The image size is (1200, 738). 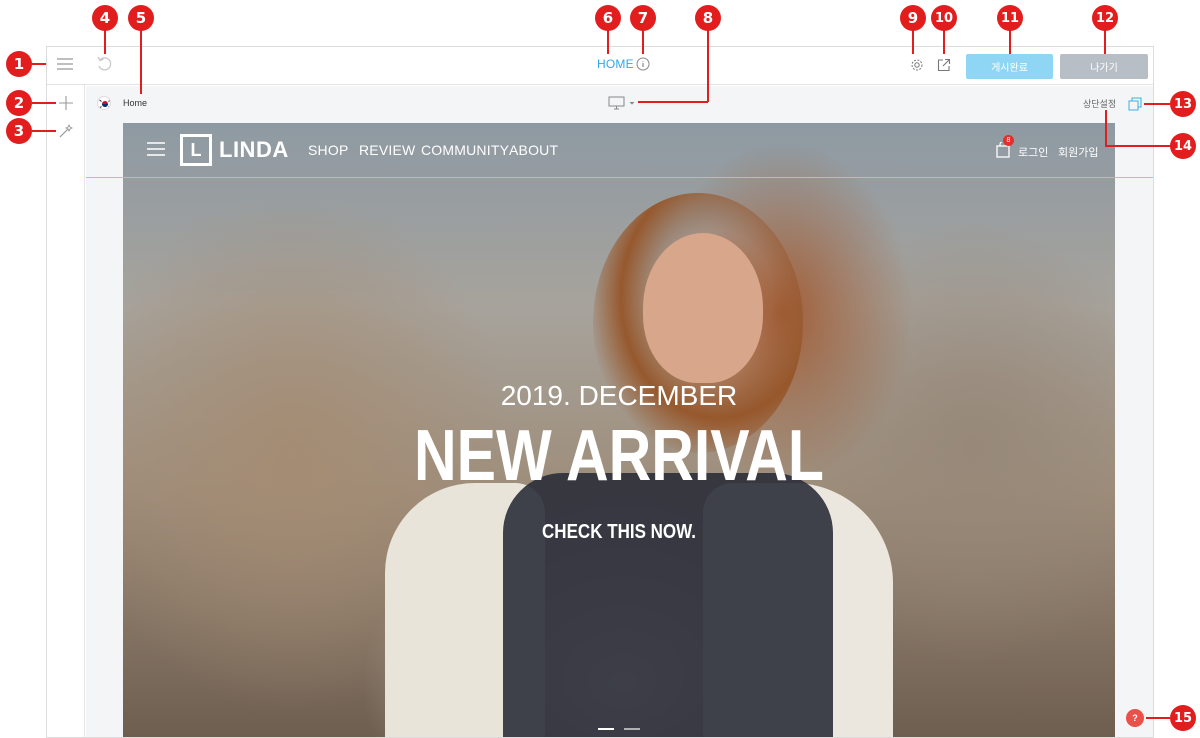 What do you see at coordinates (254, 150) in the screenshot?
I see `site-logo-text: LINDA` at bounding box center [254, 150].